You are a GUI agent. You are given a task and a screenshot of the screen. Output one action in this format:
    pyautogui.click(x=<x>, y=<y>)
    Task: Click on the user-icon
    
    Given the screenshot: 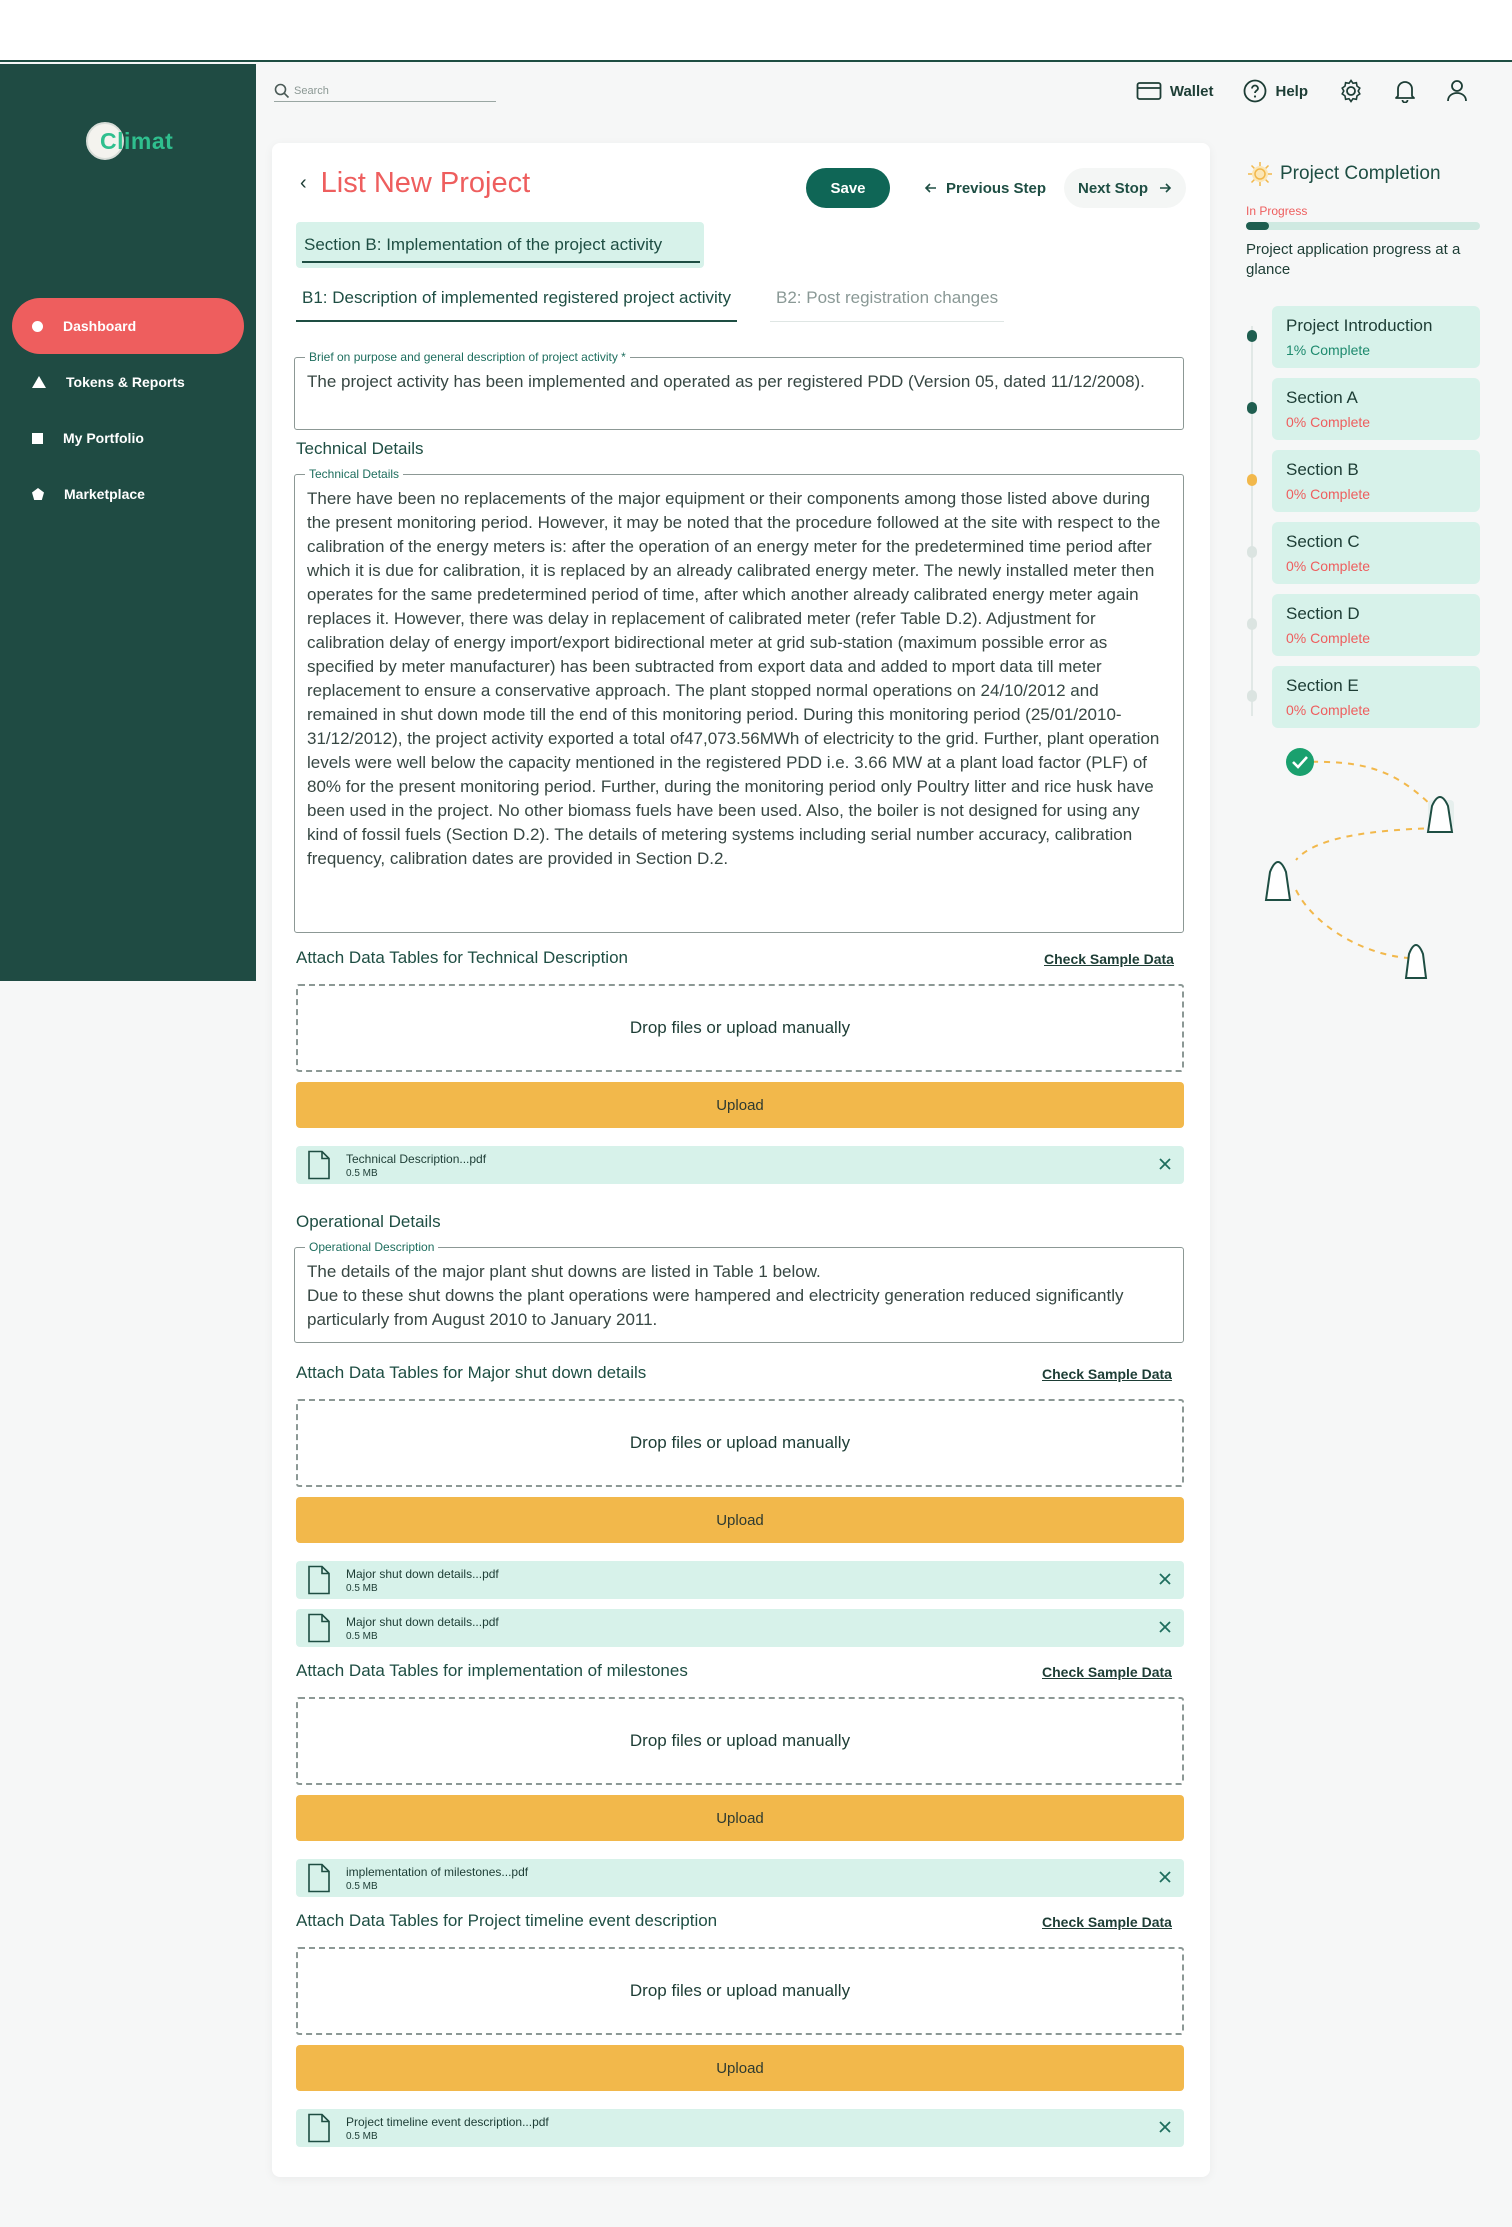 What is the action you would take?
    pyautogui.click(x=1457, y=91)
    